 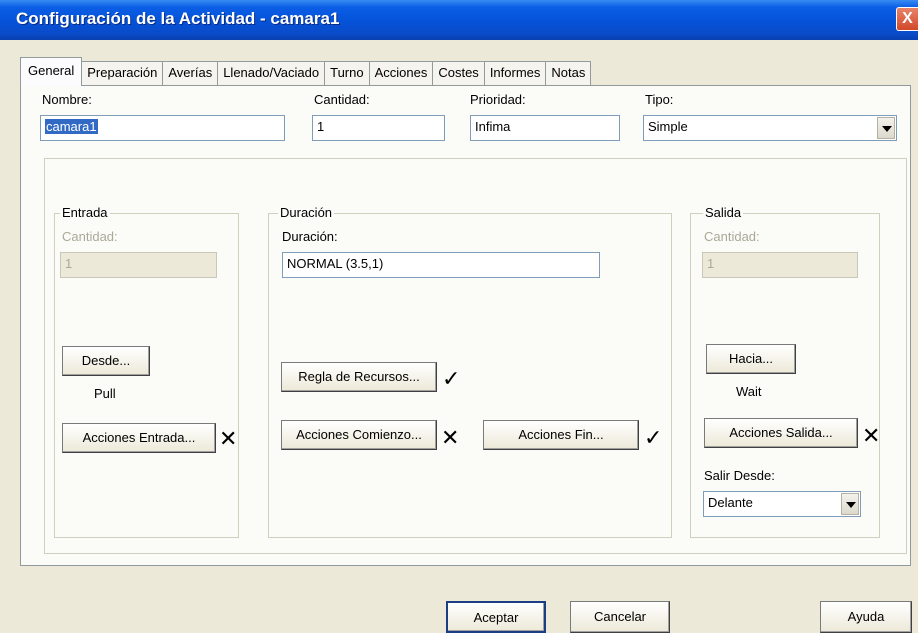 What do you see at coordinates (653, 437) in the screenshot?
I see `acciones-fin-check-icon: ✓` at bounding box center [653, 437].